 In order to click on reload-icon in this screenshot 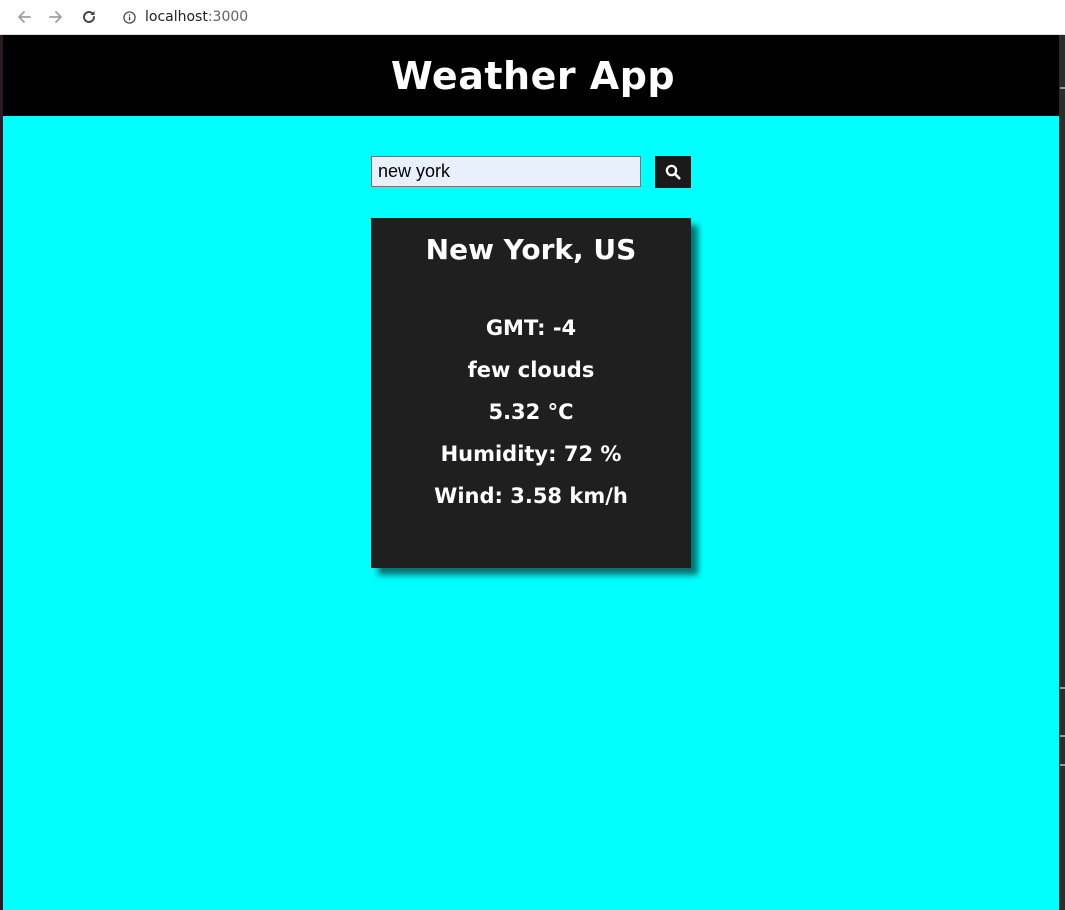, I will do `click(89, 17)`.